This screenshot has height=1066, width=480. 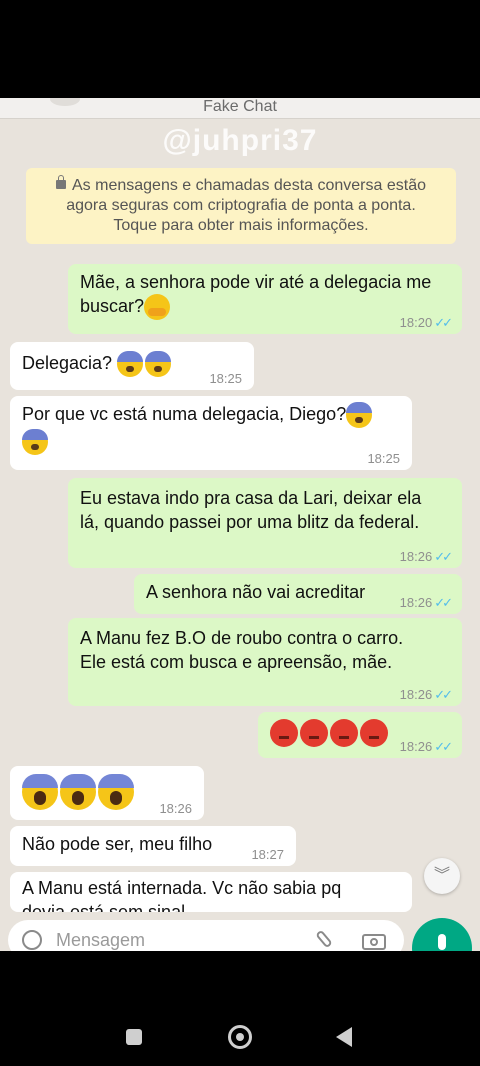 I want to click on chevron-double-down-icon: ︾, so click(x=441, y=875).